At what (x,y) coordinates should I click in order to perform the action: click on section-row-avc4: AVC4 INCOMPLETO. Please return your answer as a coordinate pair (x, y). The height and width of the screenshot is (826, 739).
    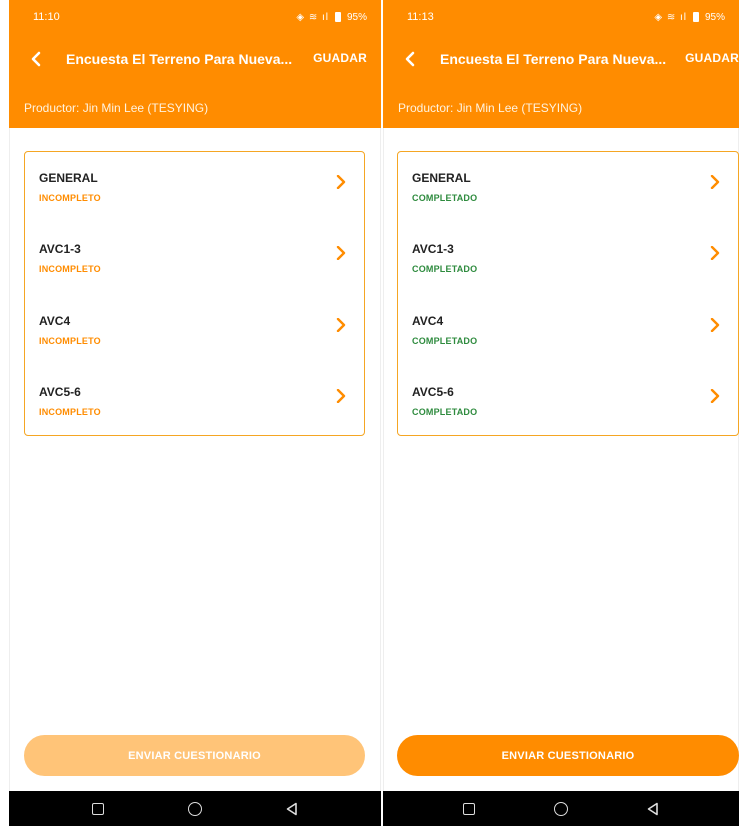
    Looking at the image, I should click on (194, 342).